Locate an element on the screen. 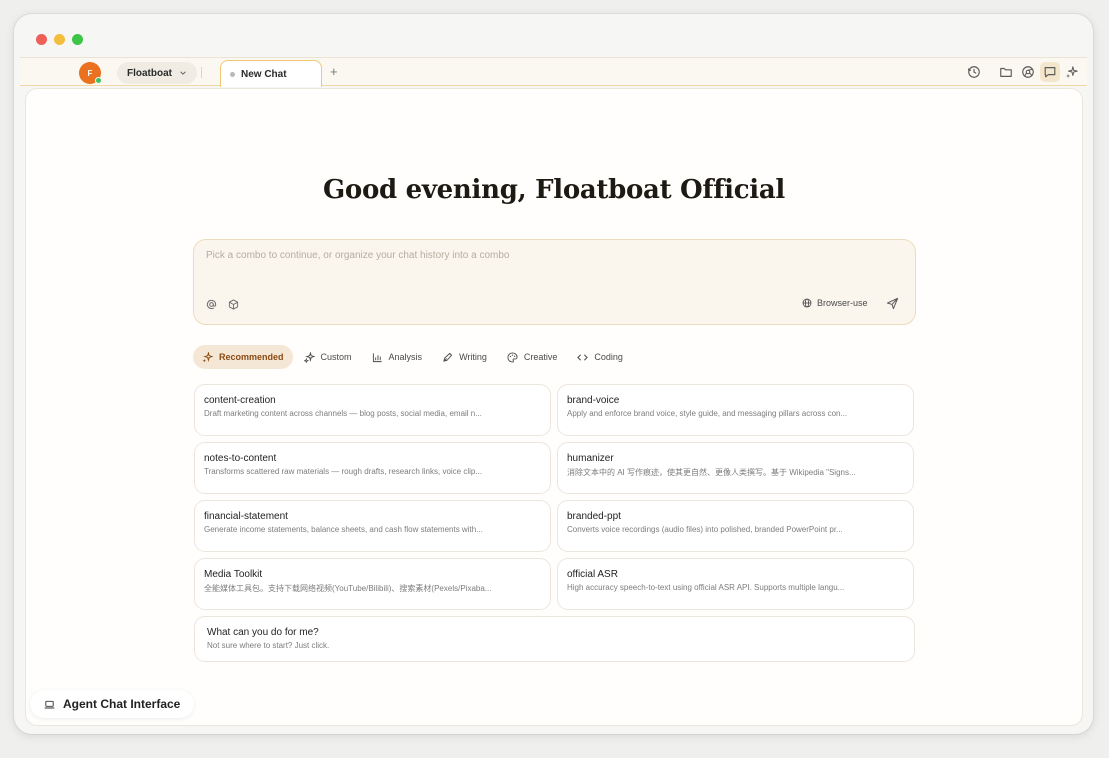 The image size is (1109, 758). browser-use-toggle: Browser-use is located at coordinates (835, 303).